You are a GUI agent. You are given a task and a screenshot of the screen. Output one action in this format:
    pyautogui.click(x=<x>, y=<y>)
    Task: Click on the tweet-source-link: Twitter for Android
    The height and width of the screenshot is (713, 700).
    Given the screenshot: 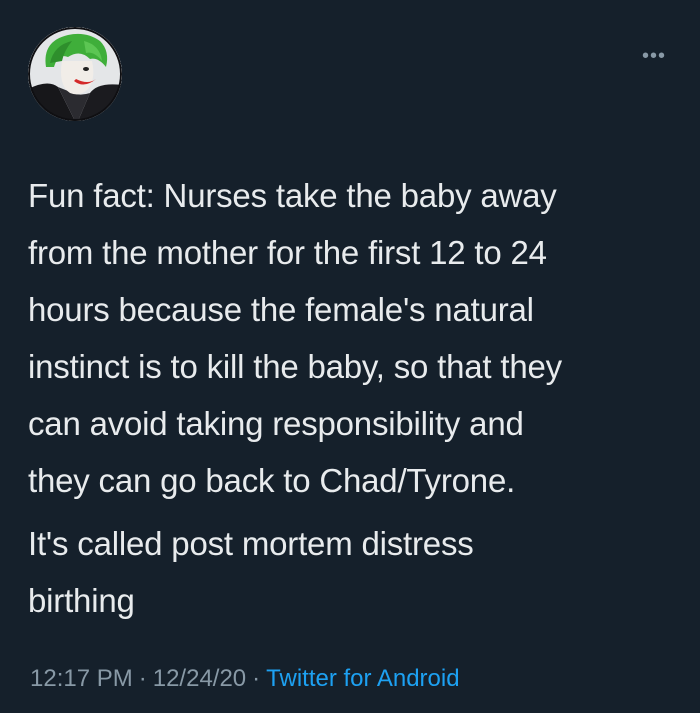 What is the action you would take?
    pyautogui.click(x=362, y=678)
    